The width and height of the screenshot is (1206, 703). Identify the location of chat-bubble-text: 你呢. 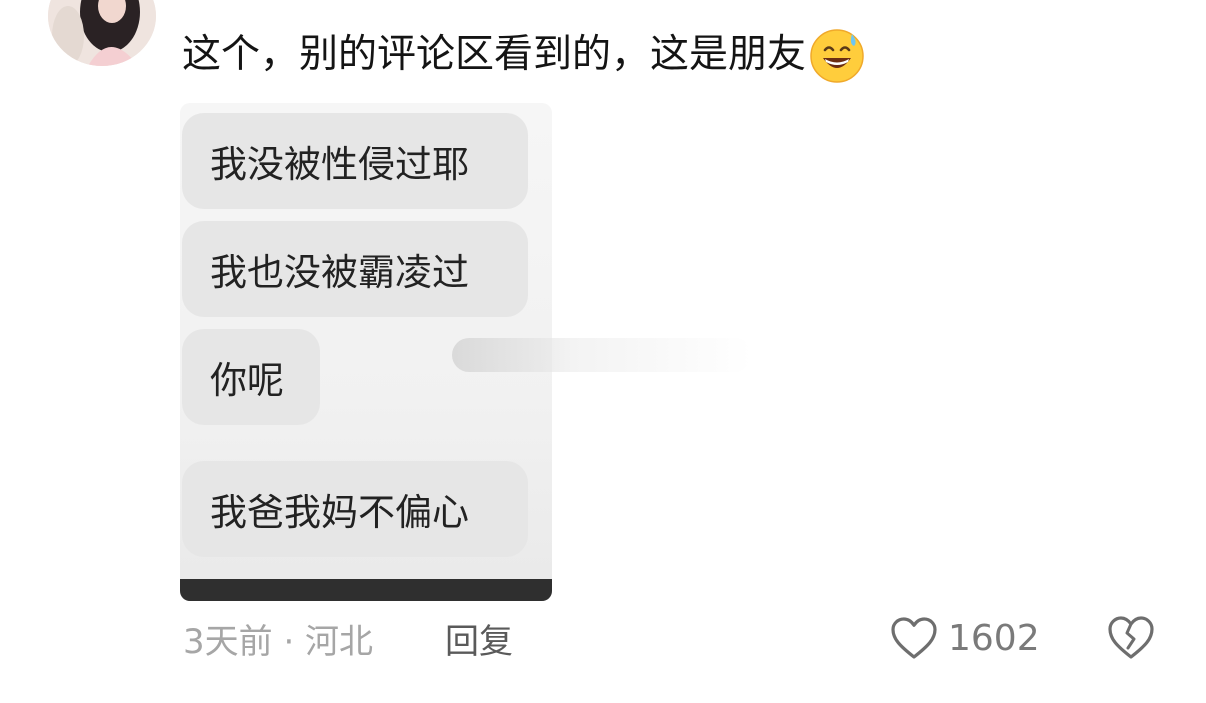
(247, 380).